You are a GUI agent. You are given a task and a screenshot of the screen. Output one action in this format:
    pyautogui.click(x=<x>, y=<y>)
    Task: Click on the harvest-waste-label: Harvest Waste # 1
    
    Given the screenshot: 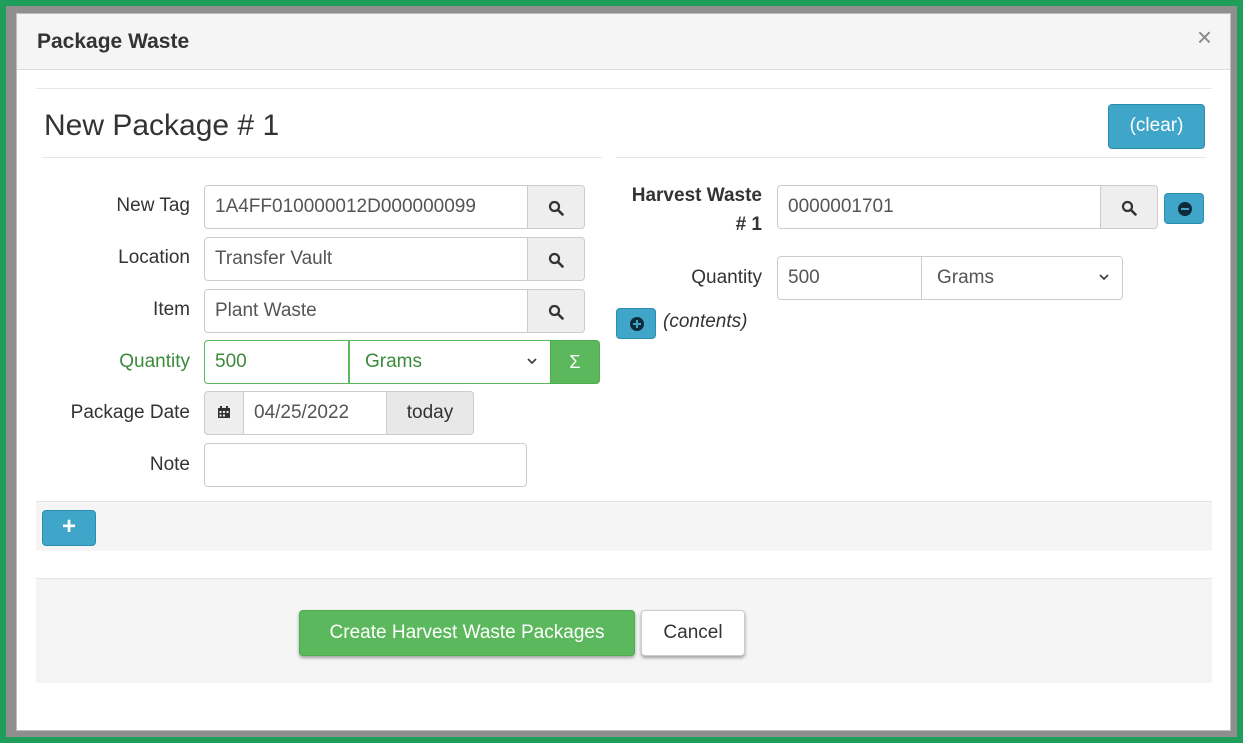 What is the action you would take?
    pyautogui.click(x=679, y=210)
    